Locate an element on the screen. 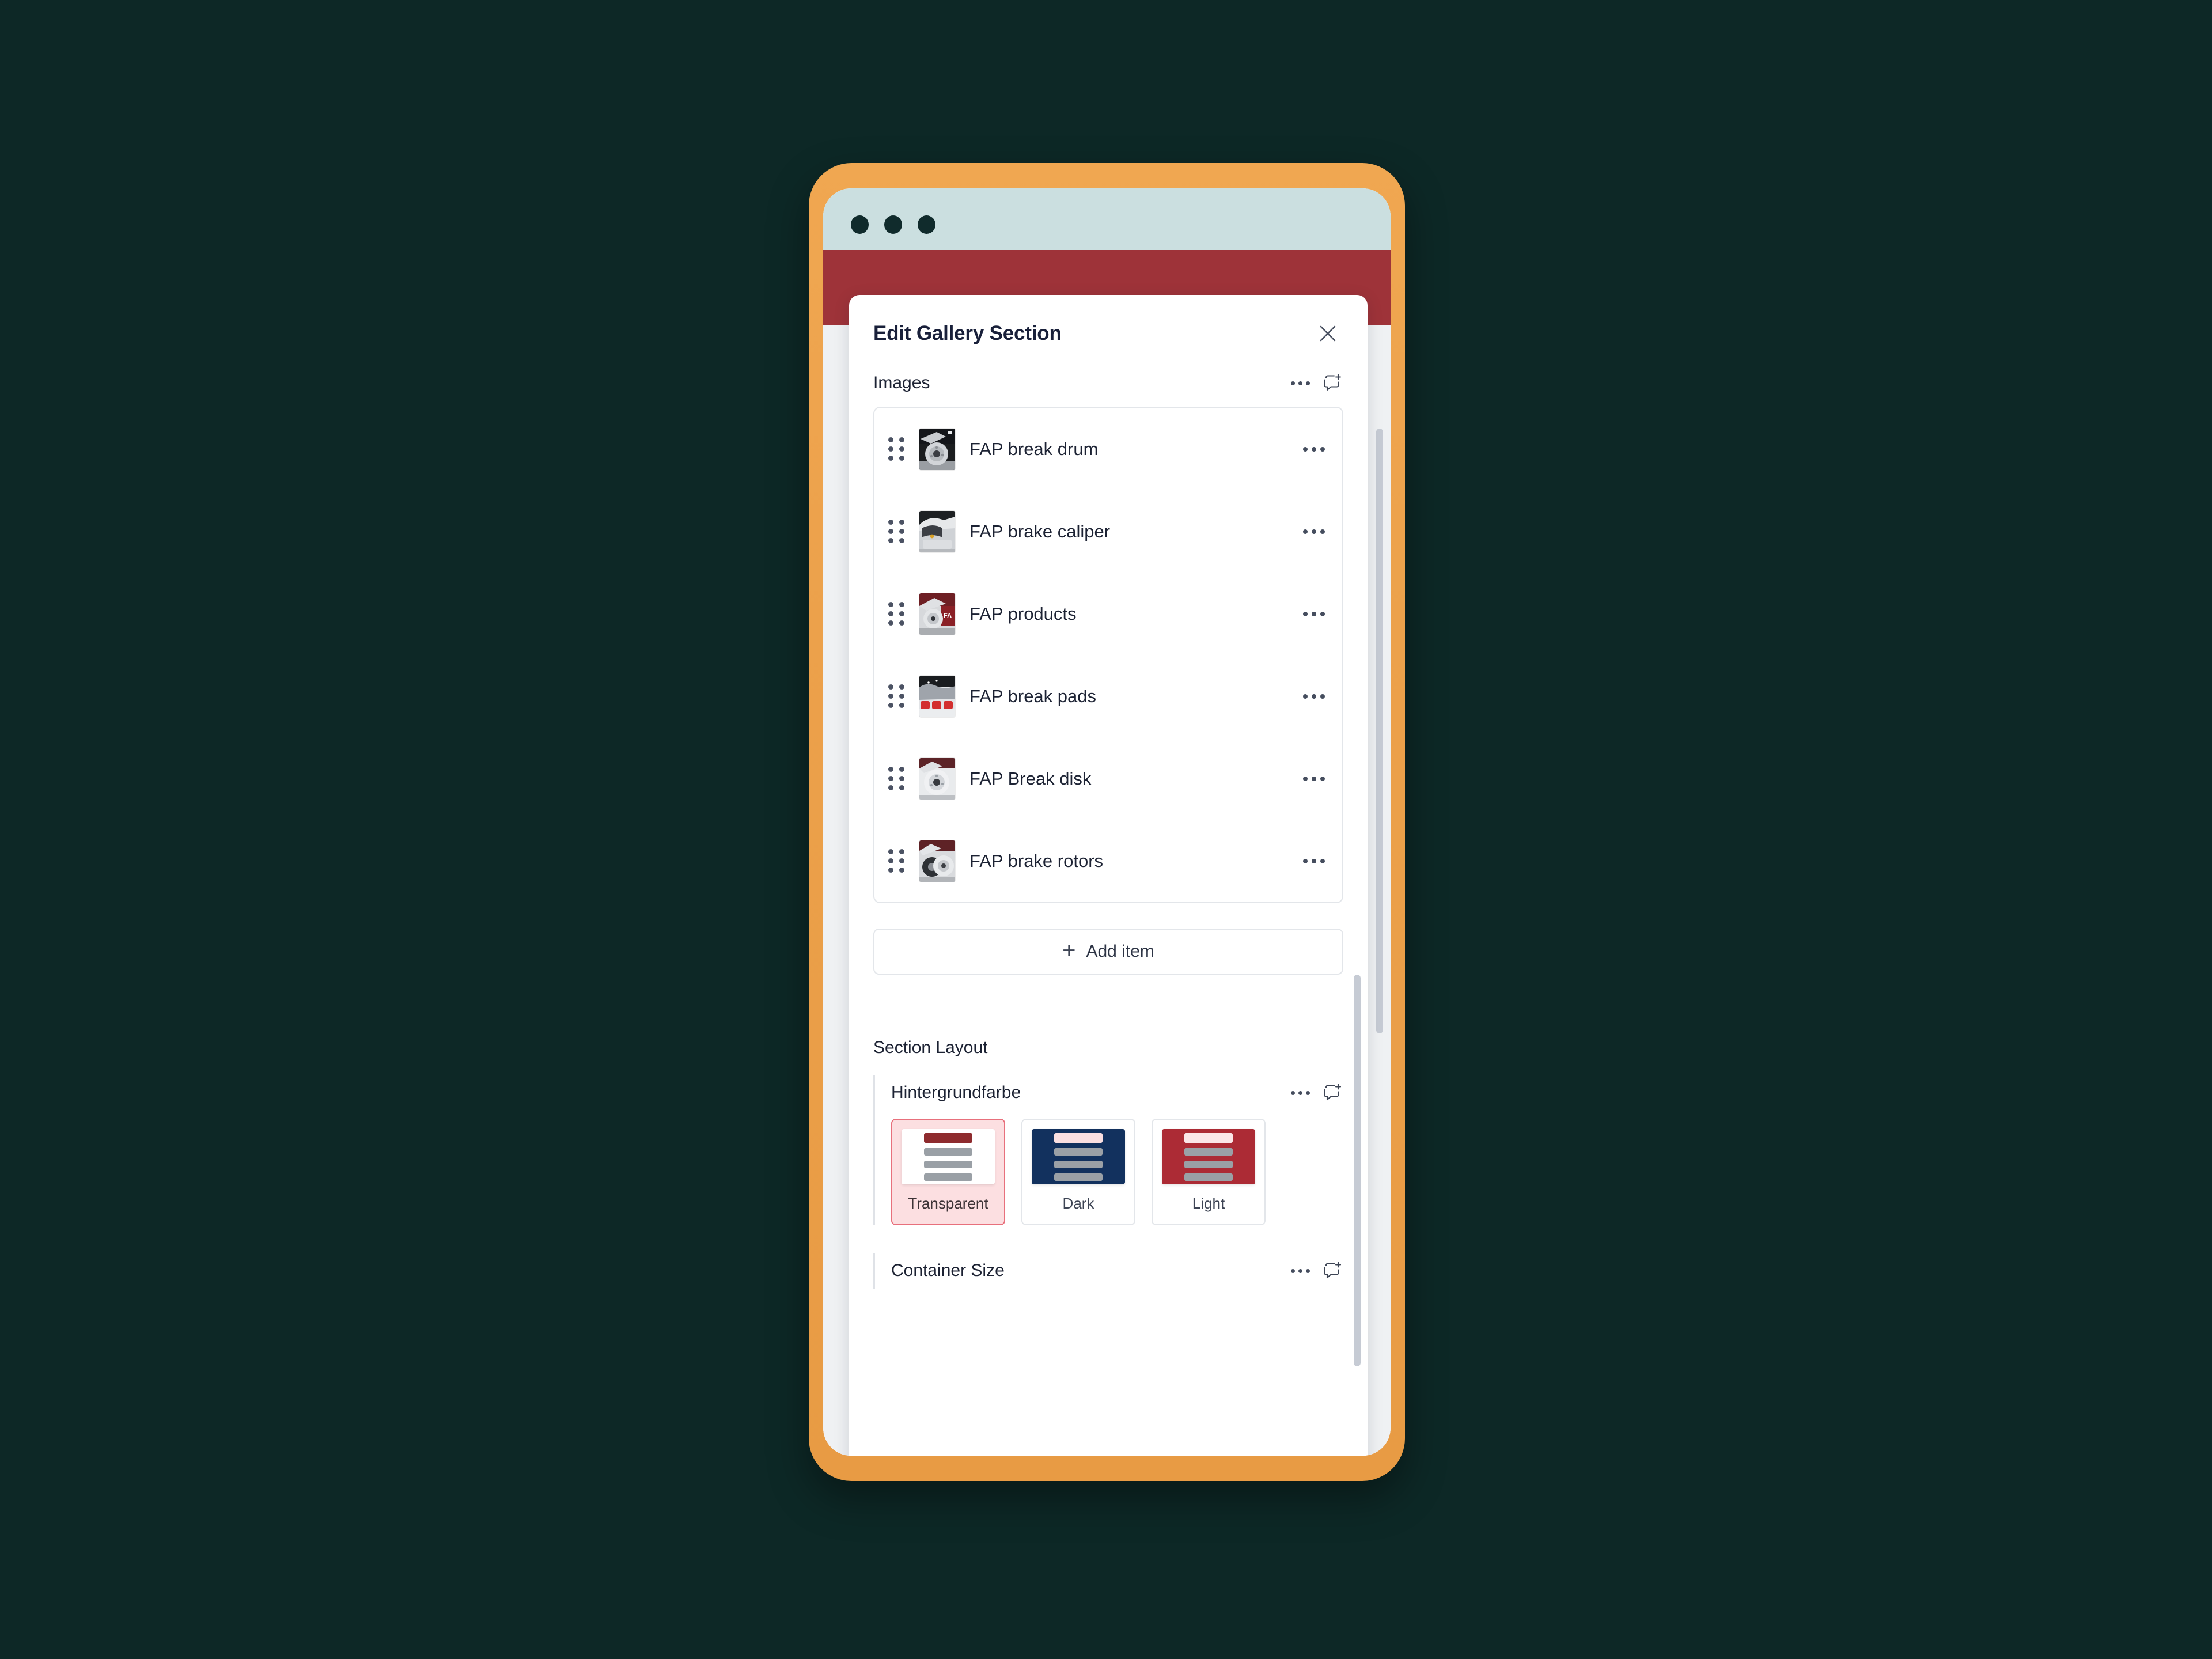  images-field-label: Images is located at coordinates (901, 382).